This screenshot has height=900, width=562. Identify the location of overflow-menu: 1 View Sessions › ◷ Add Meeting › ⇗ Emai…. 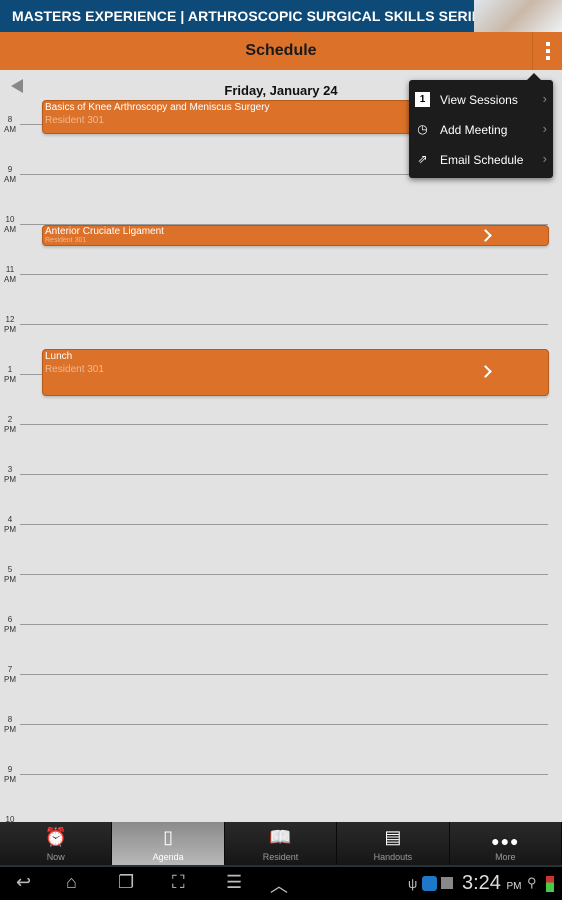
(481, 125).